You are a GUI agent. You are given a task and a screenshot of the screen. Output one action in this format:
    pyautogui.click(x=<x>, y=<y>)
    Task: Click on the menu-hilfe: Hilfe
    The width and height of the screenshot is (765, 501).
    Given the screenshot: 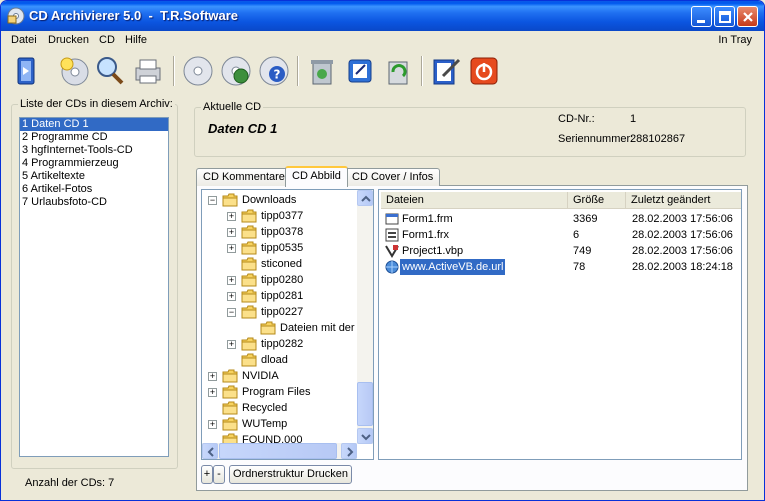 What is the action you would take?
    pyautogui.click(x=136, y=40)
    